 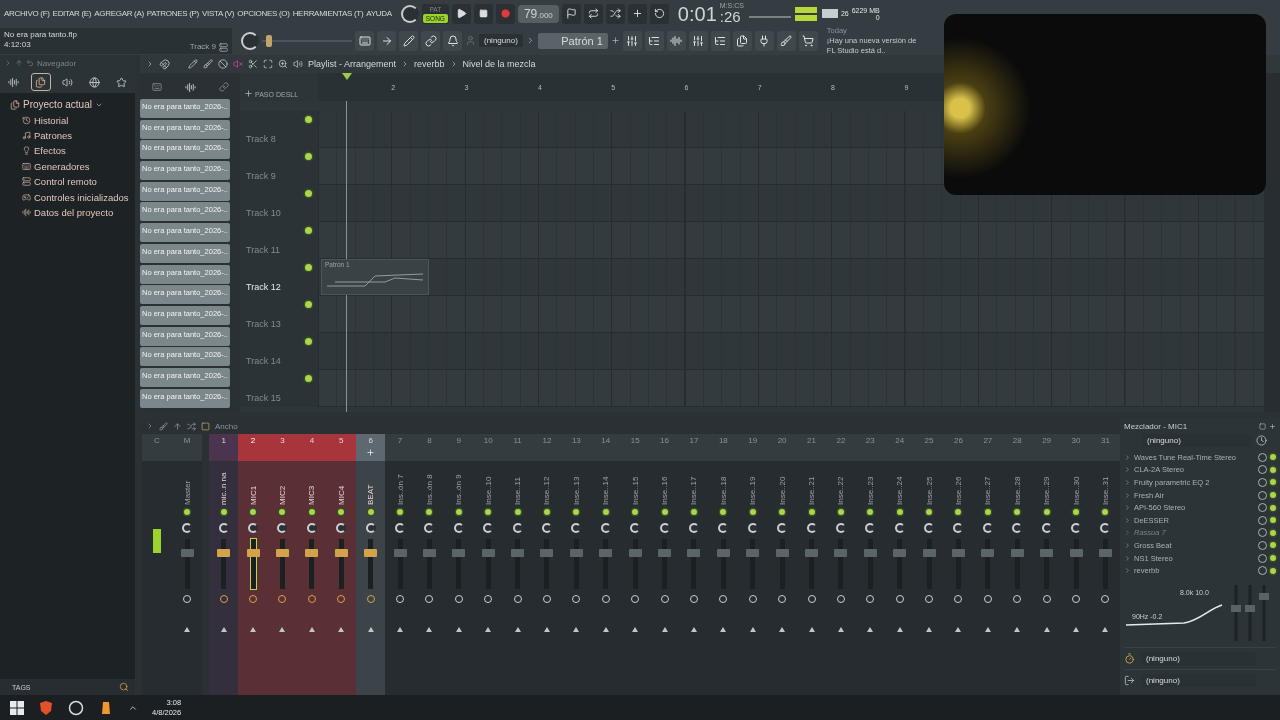 What do you see at coordinates (958, 447) in the screenshot?
I see `channel-header: 26` at bounding box center [958, 447].